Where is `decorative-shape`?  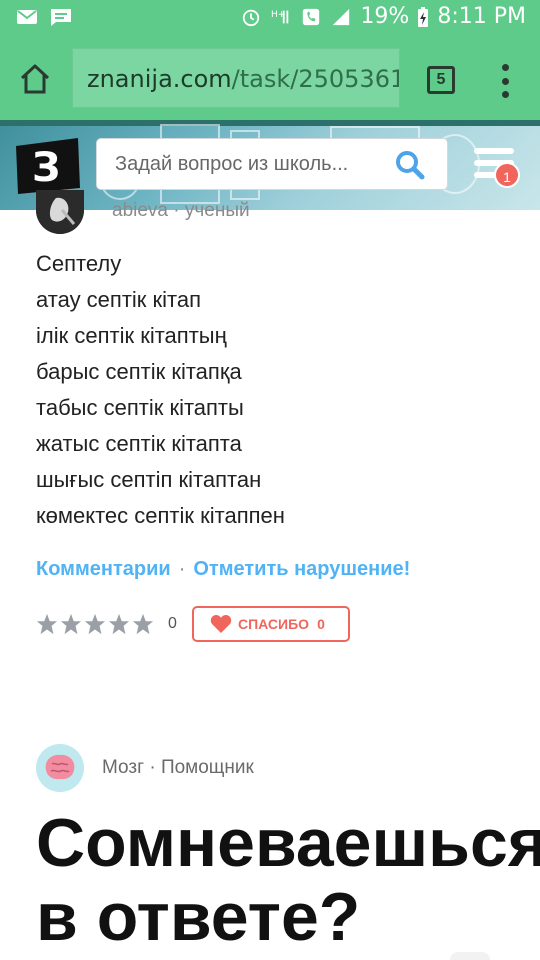
decorative-shape is located at coordinates (470, 956).